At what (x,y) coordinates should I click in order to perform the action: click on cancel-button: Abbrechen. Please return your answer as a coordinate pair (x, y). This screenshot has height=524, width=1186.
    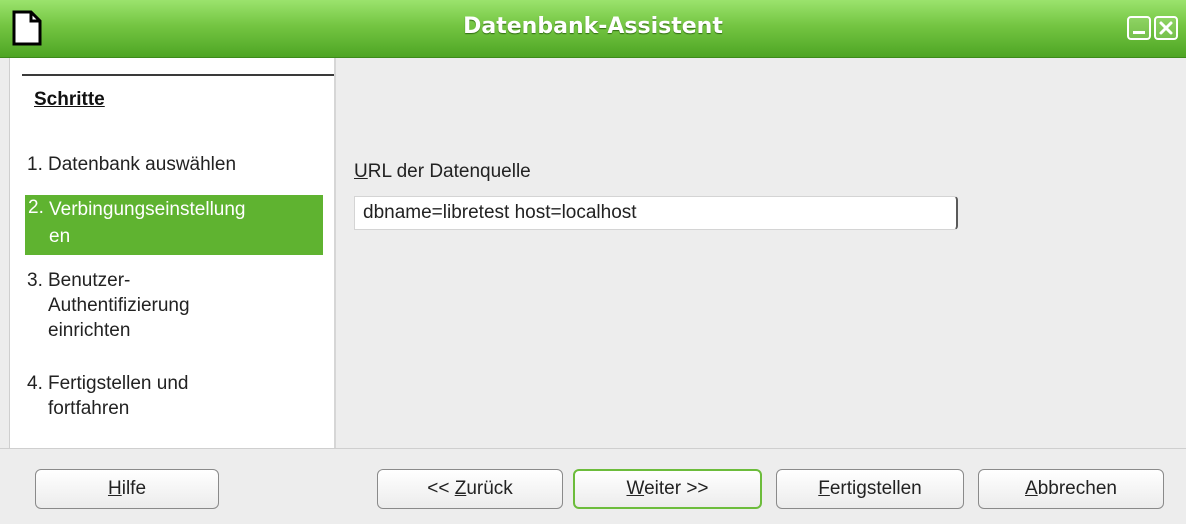
    Looking at the image, I should click on (1071, 489).